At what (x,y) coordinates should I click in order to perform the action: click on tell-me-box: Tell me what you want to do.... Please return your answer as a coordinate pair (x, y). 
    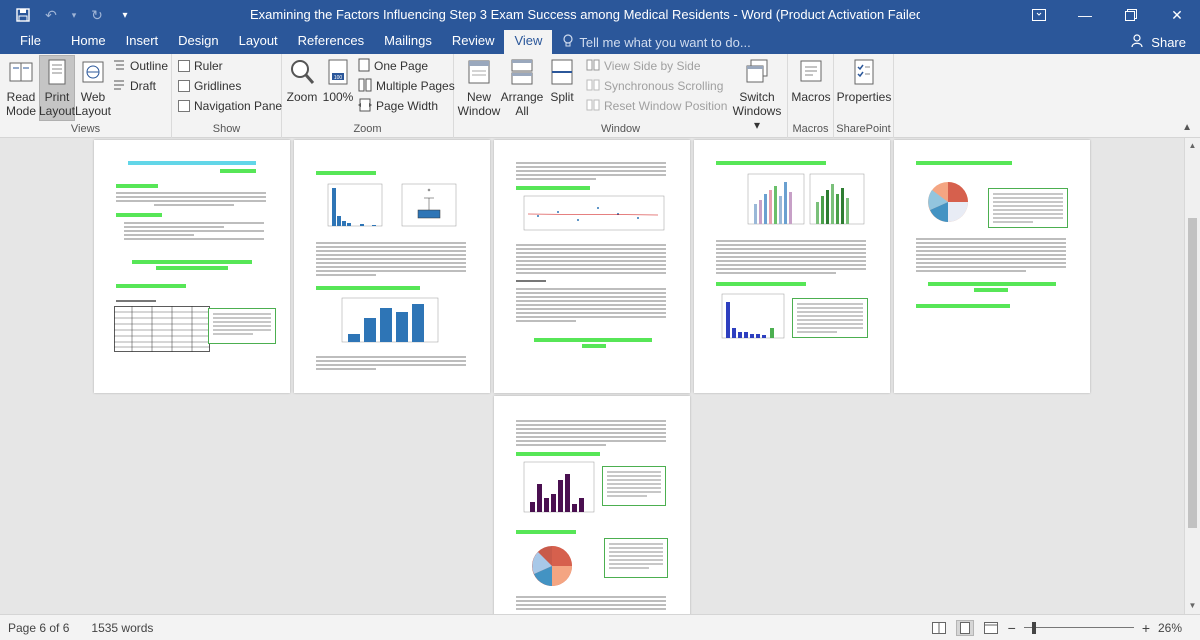
    Looking at the image, I should click on (651, 42).